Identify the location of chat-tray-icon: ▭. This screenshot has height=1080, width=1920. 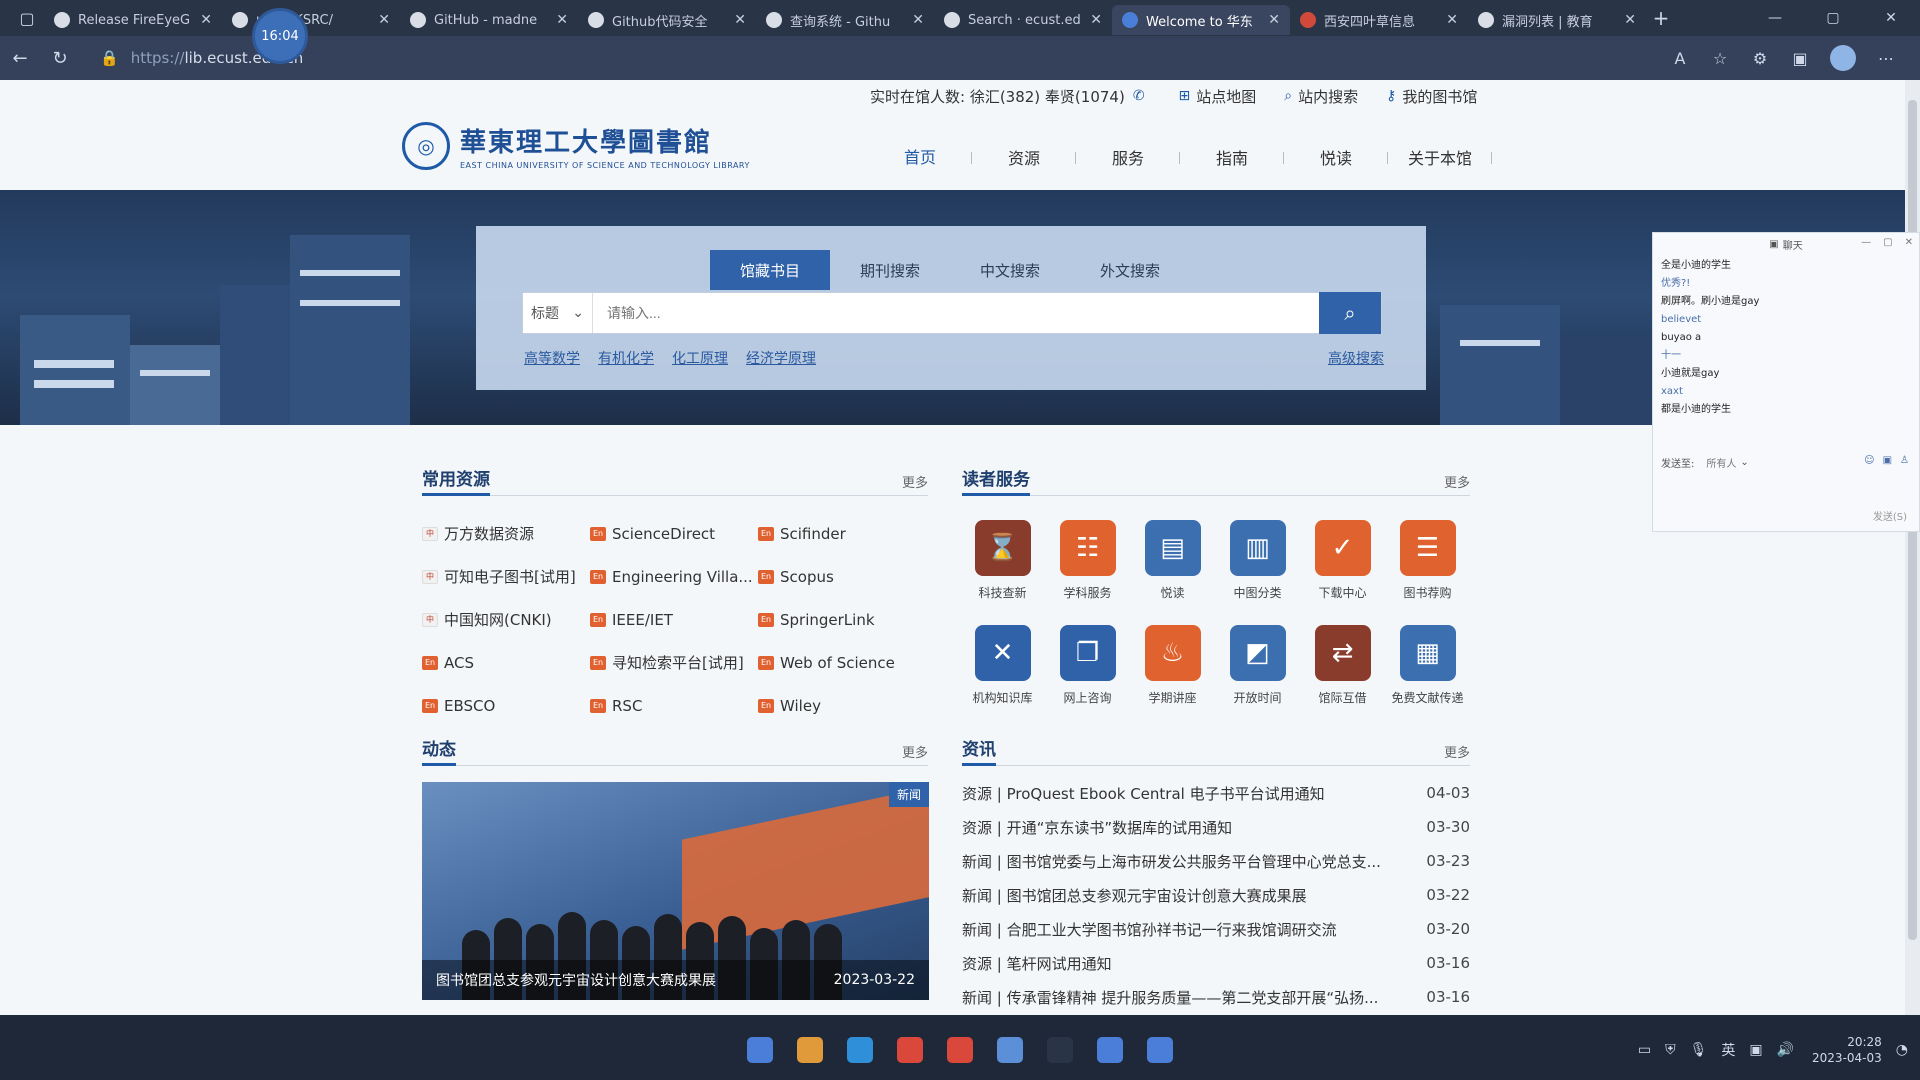
(1644, 1050).